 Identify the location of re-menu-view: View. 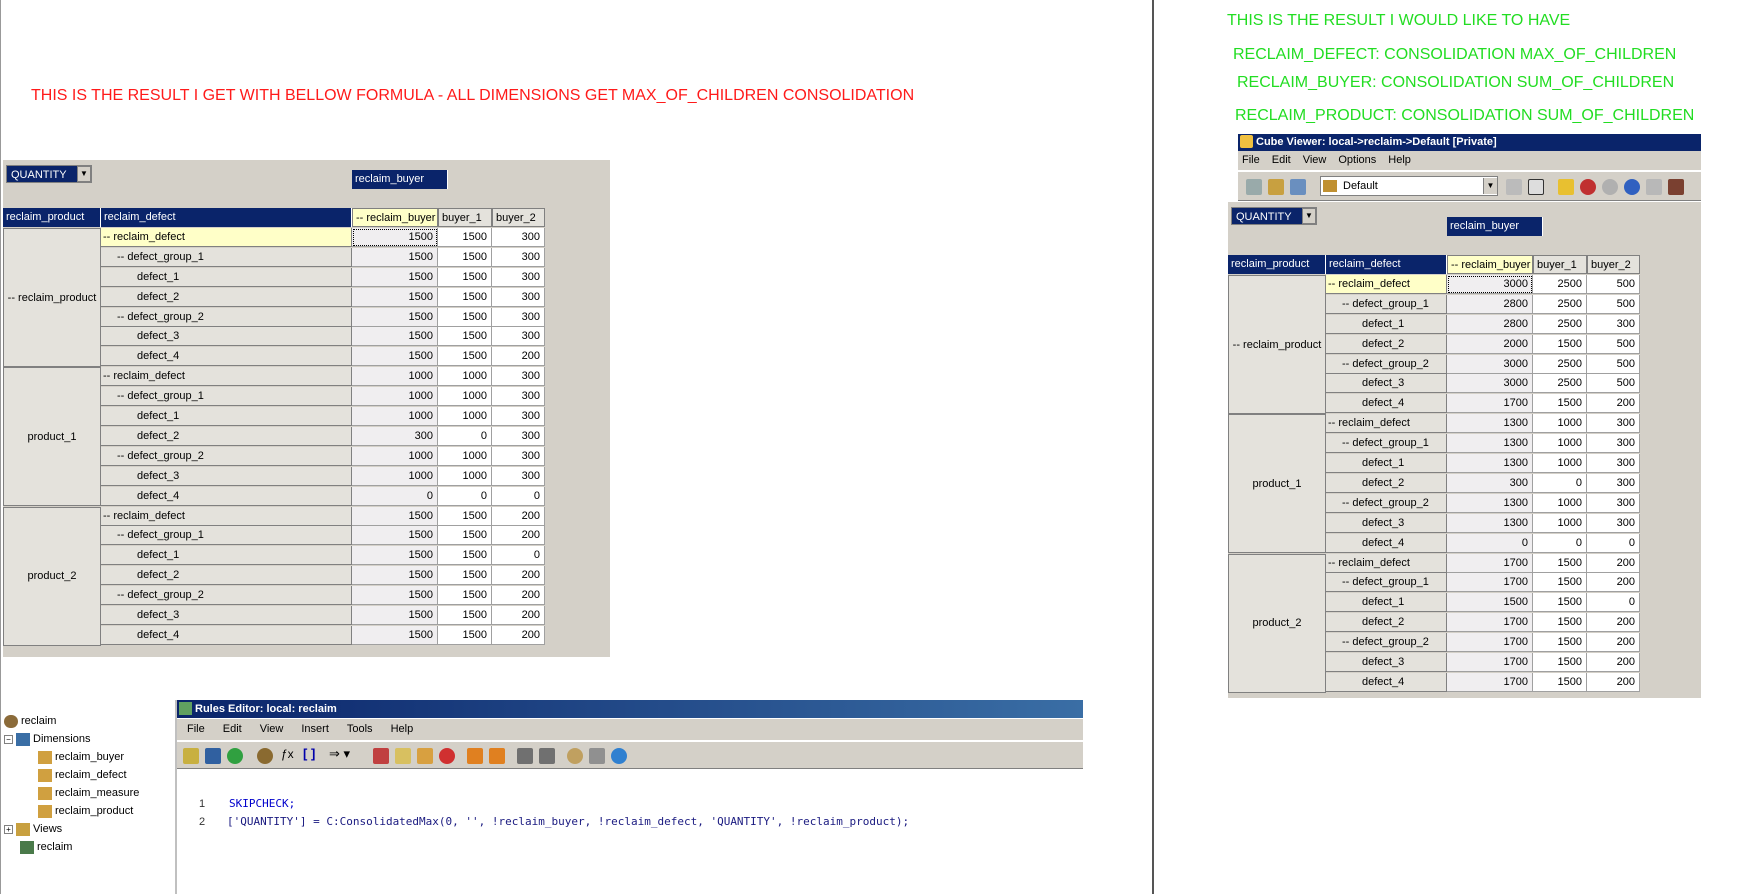
(272, 729).